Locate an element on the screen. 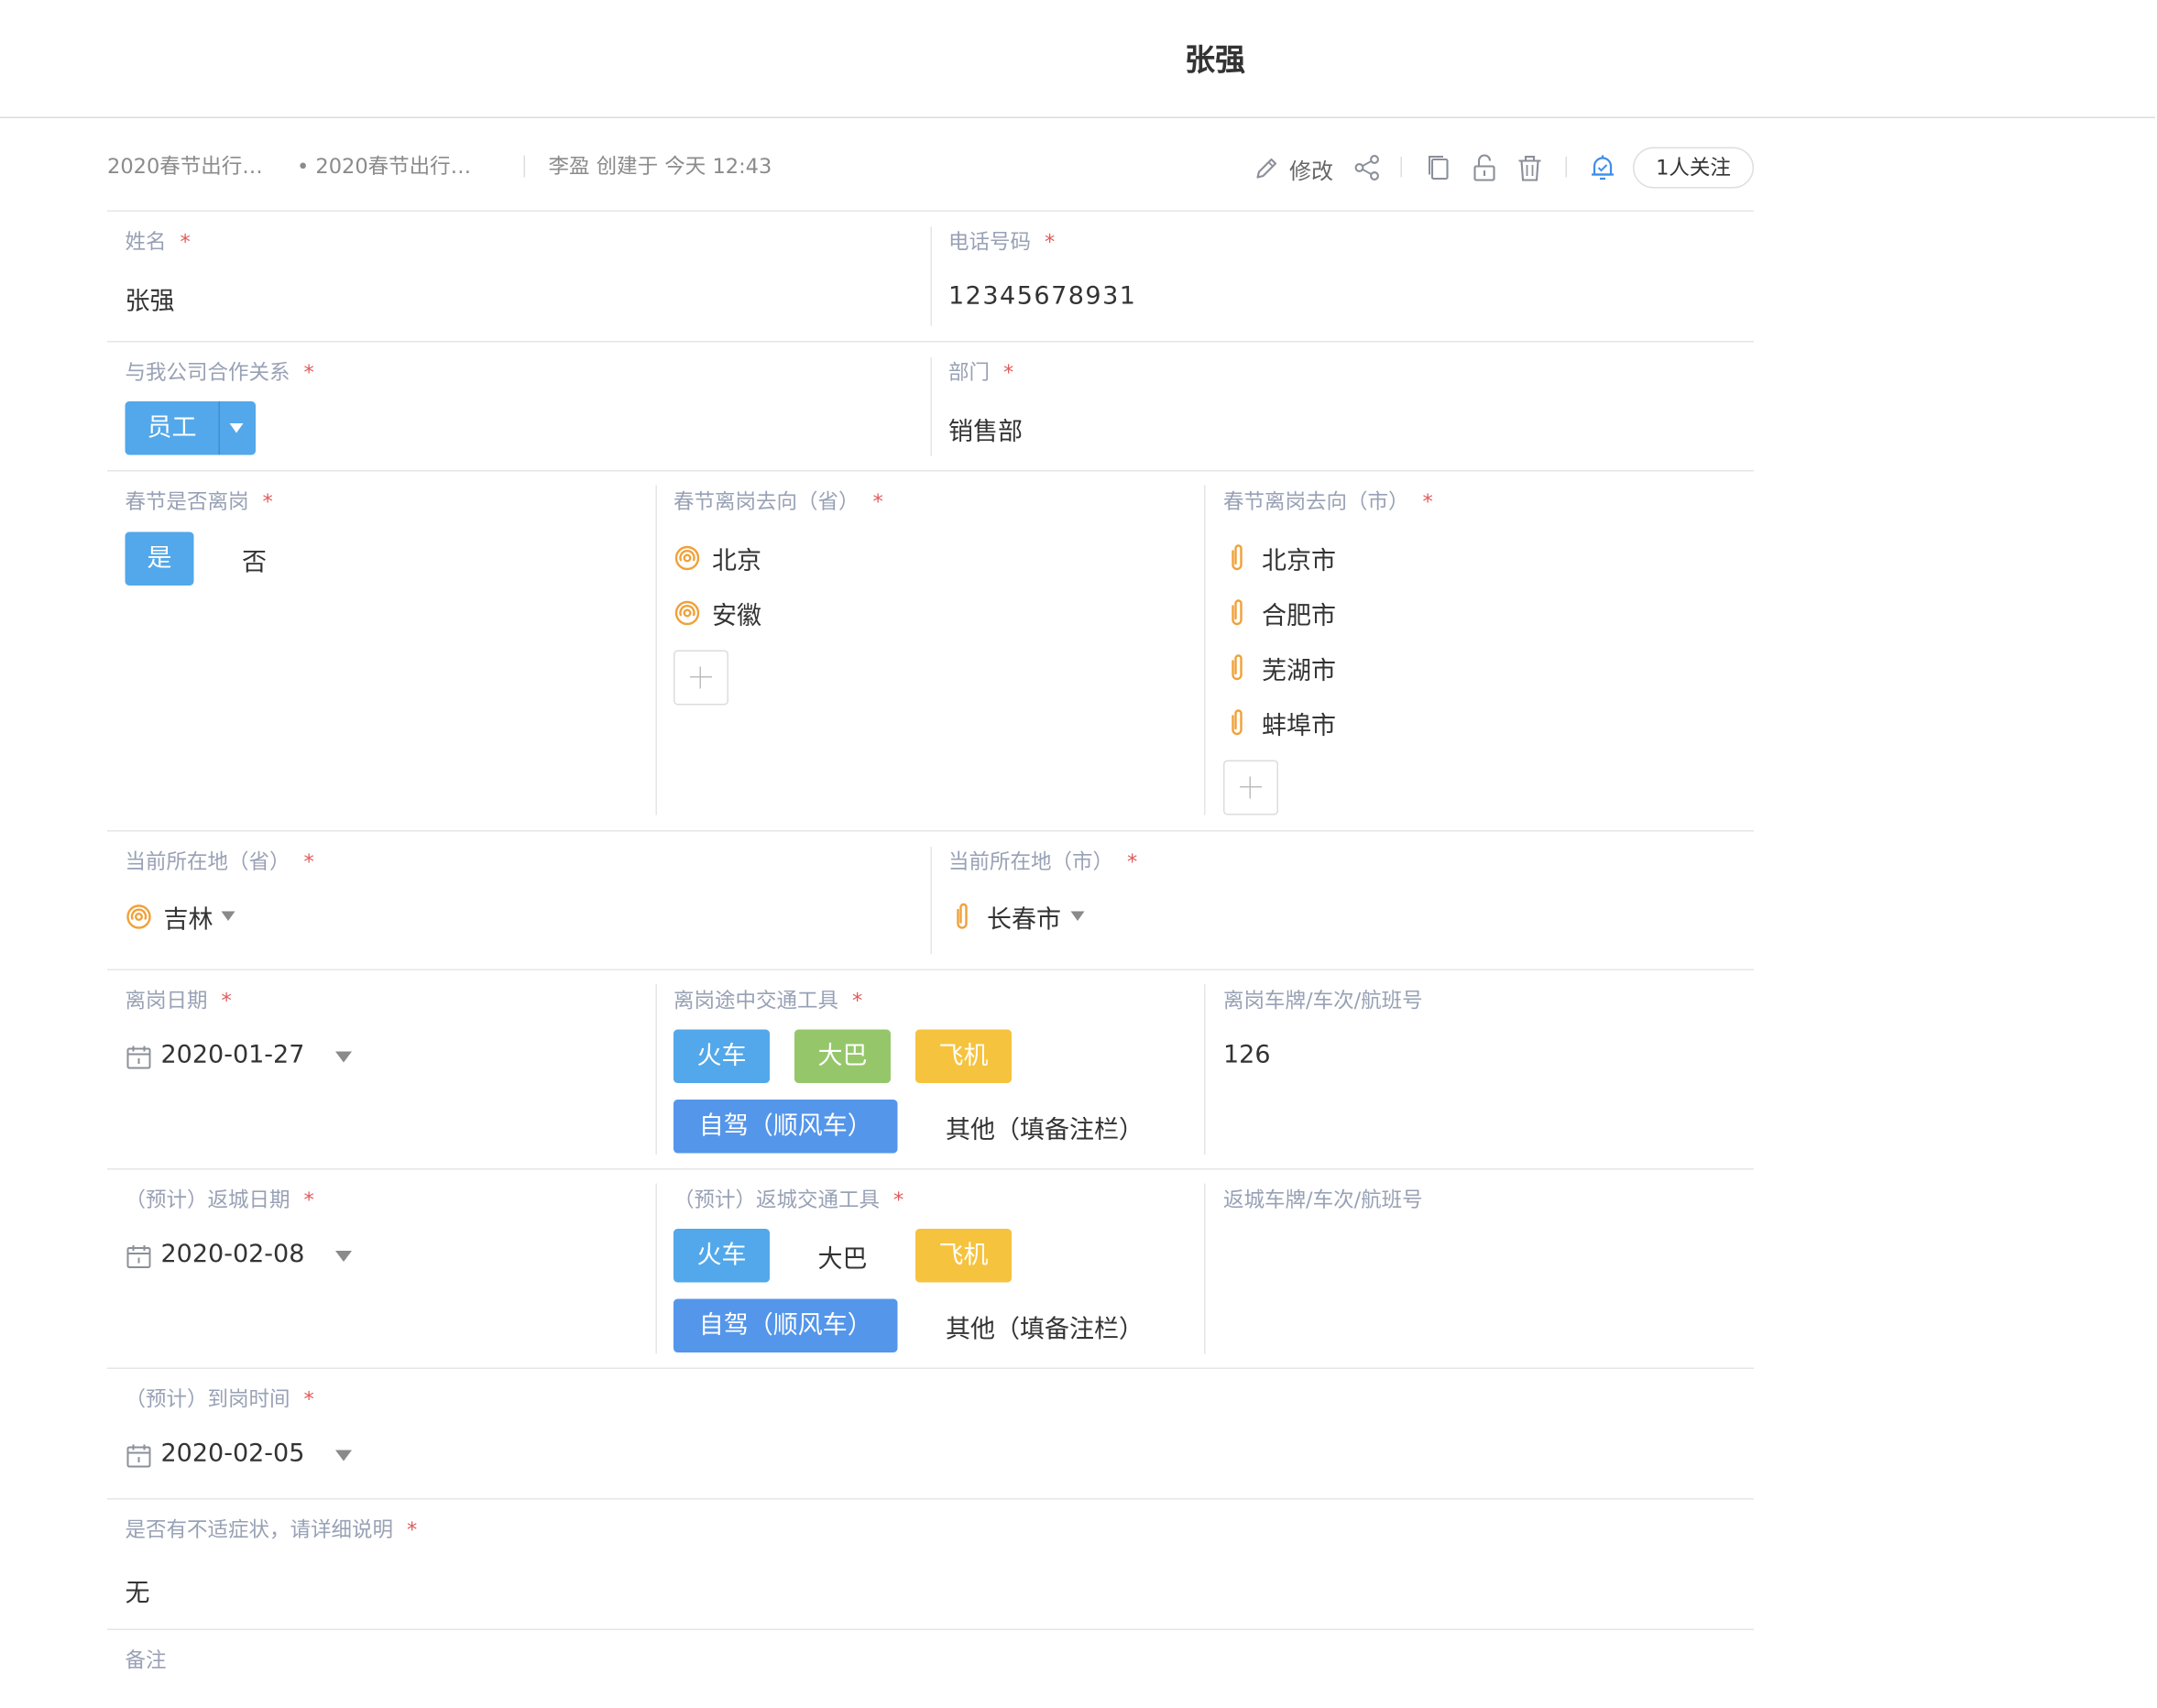 The width and height of the screenshot is (2157, 1708). share-icon is located at coordinates (1367, 168).